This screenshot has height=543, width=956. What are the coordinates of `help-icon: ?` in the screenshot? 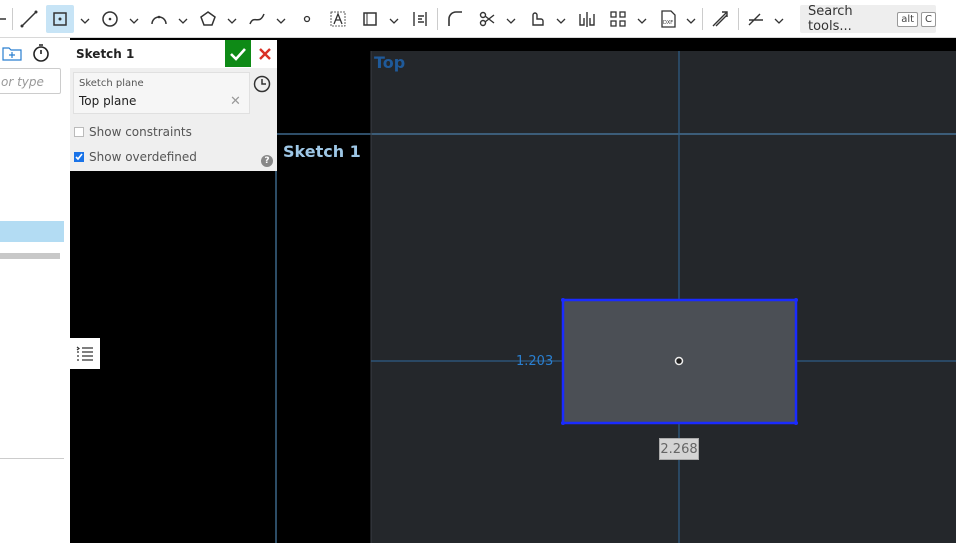 It's located at (267, 161).